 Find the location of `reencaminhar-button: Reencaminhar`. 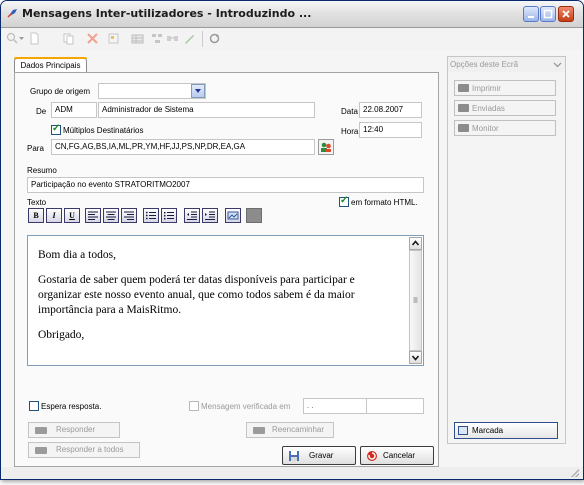

reencaminhar-button: Reencaminhar is located at coordinates (290, 430).